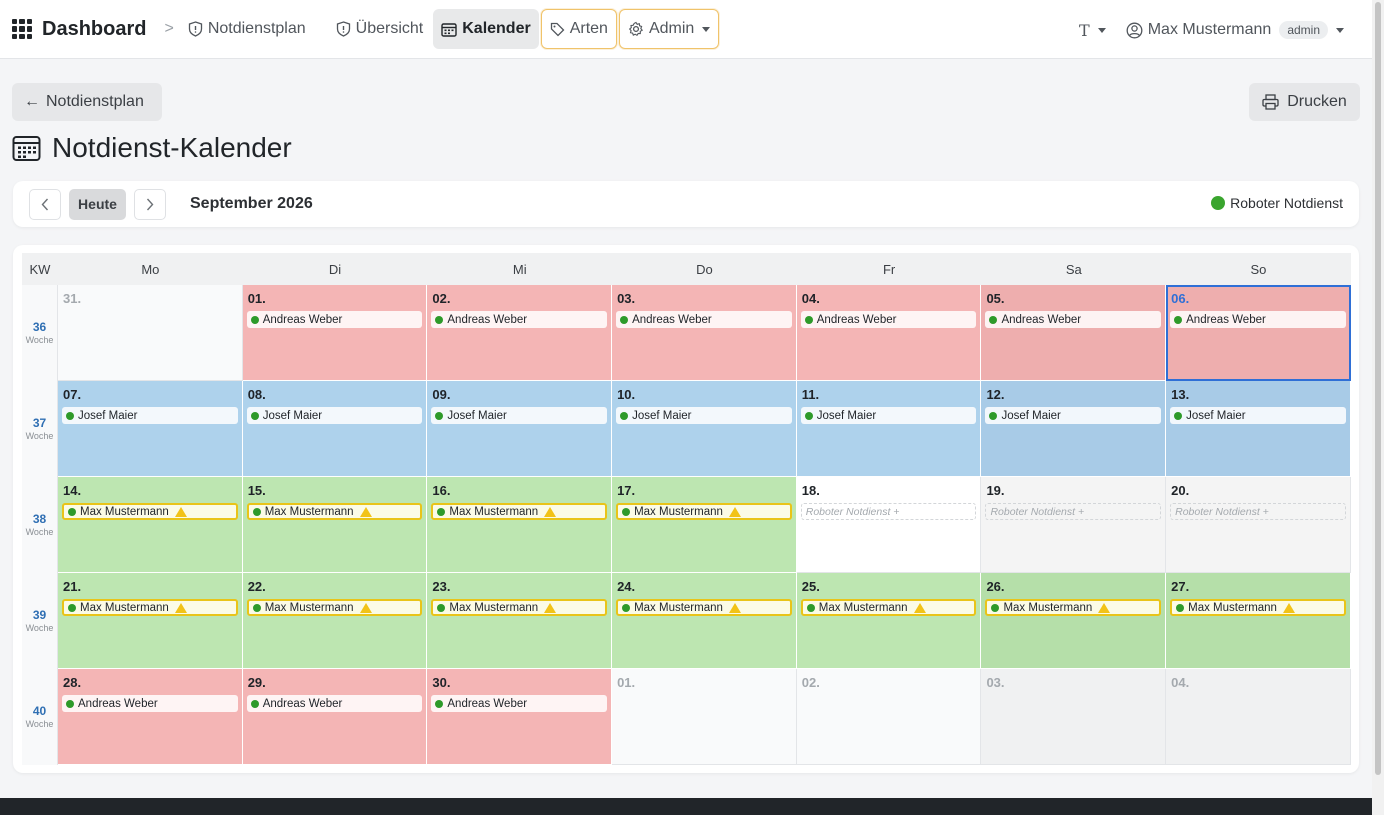 The width and height of the screenshot is (1384, 815). What do you see at coordinates (704, 333) in the screenshot?
I see `day-cell: 03. Andreas Weber` at bounding box center [704, 333].